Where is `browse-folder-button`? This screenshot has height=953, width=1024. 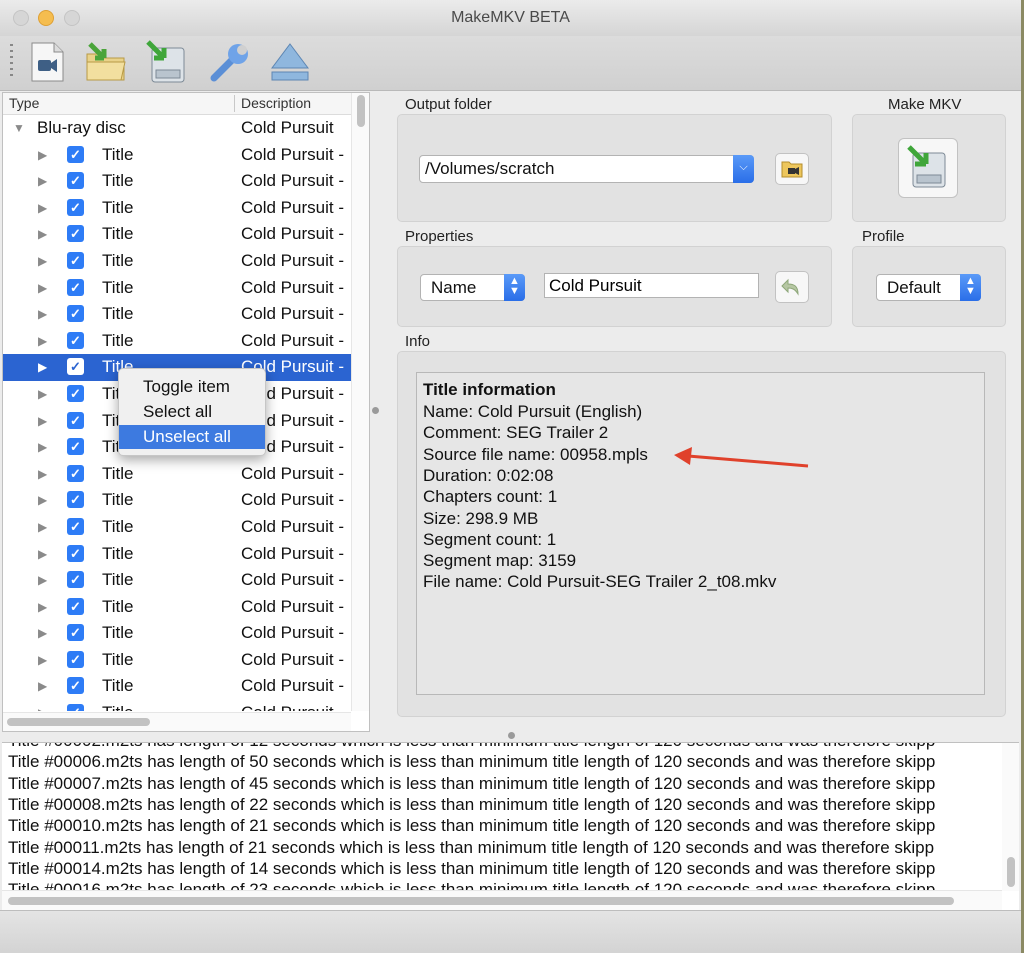
browse-folder-button is located at coordinates (792, 169).